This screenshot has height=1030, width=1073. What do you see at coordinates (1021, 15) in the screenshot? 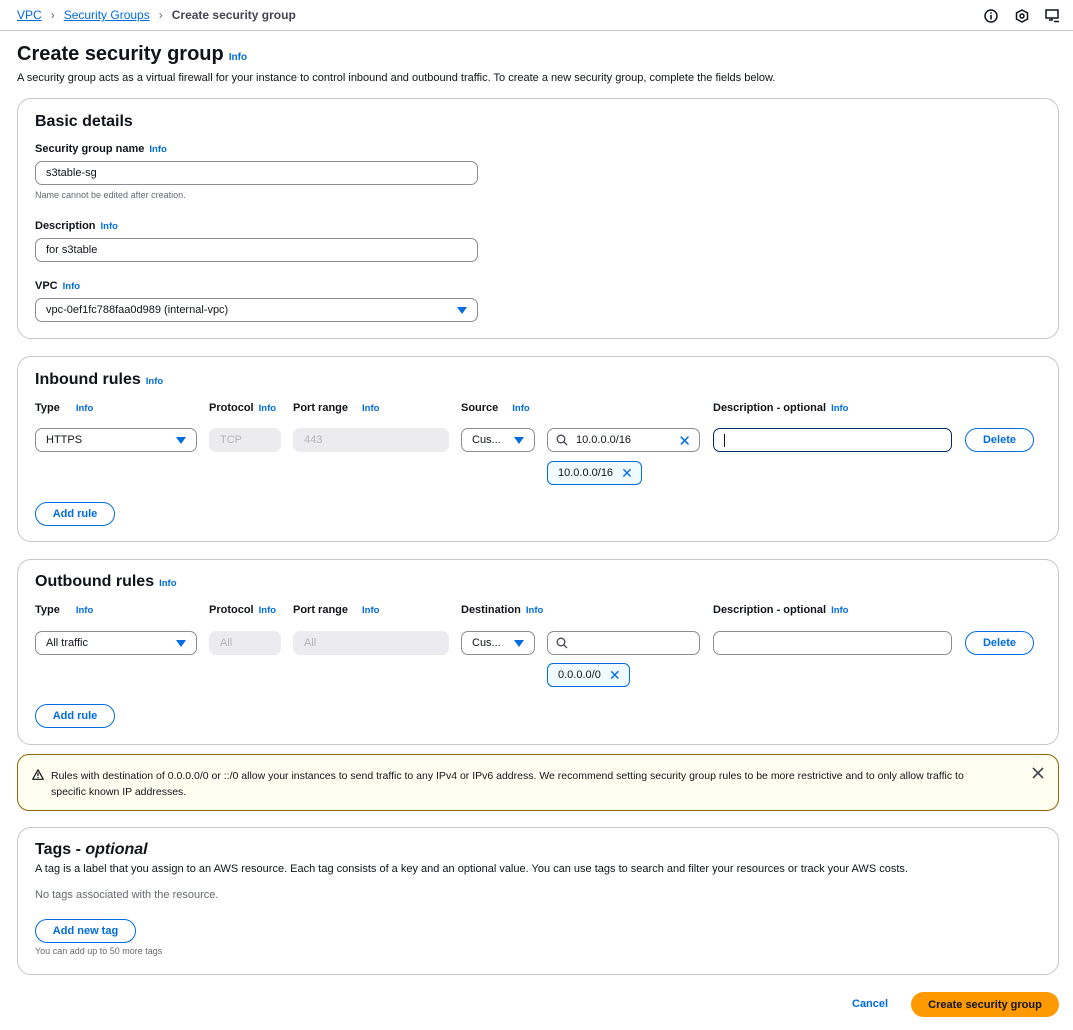
I see `settings-hex-icon` at bounding box center [1021, 15].